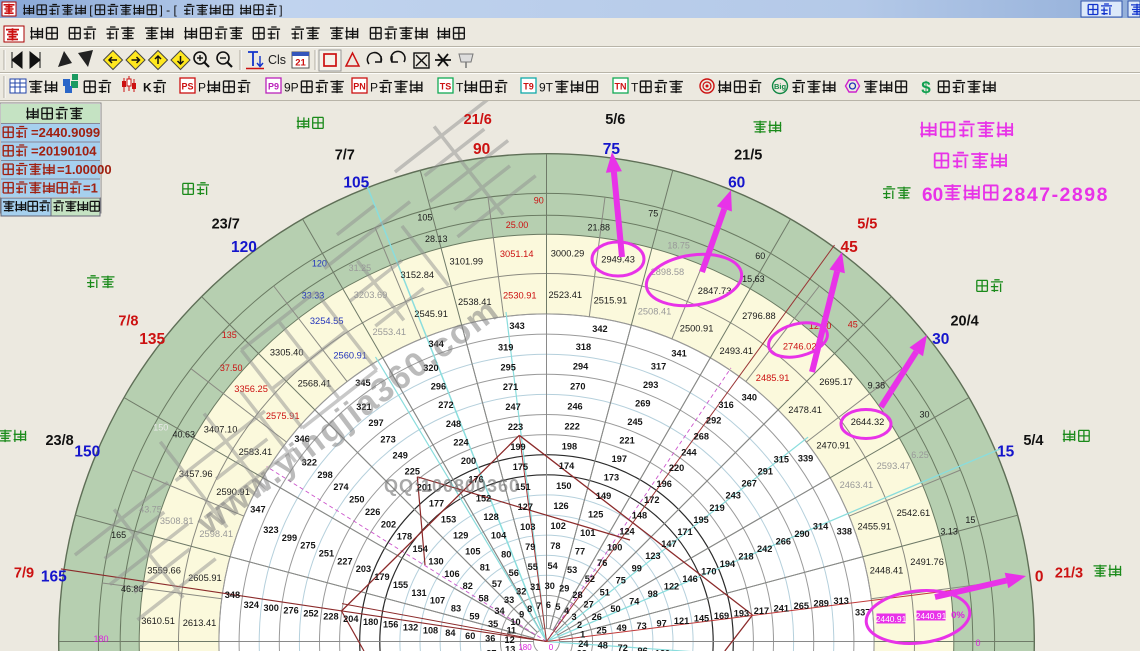  Describe the element at coordinates (485, 568) in the screenshot. I see `svg-text: 81` at that location.